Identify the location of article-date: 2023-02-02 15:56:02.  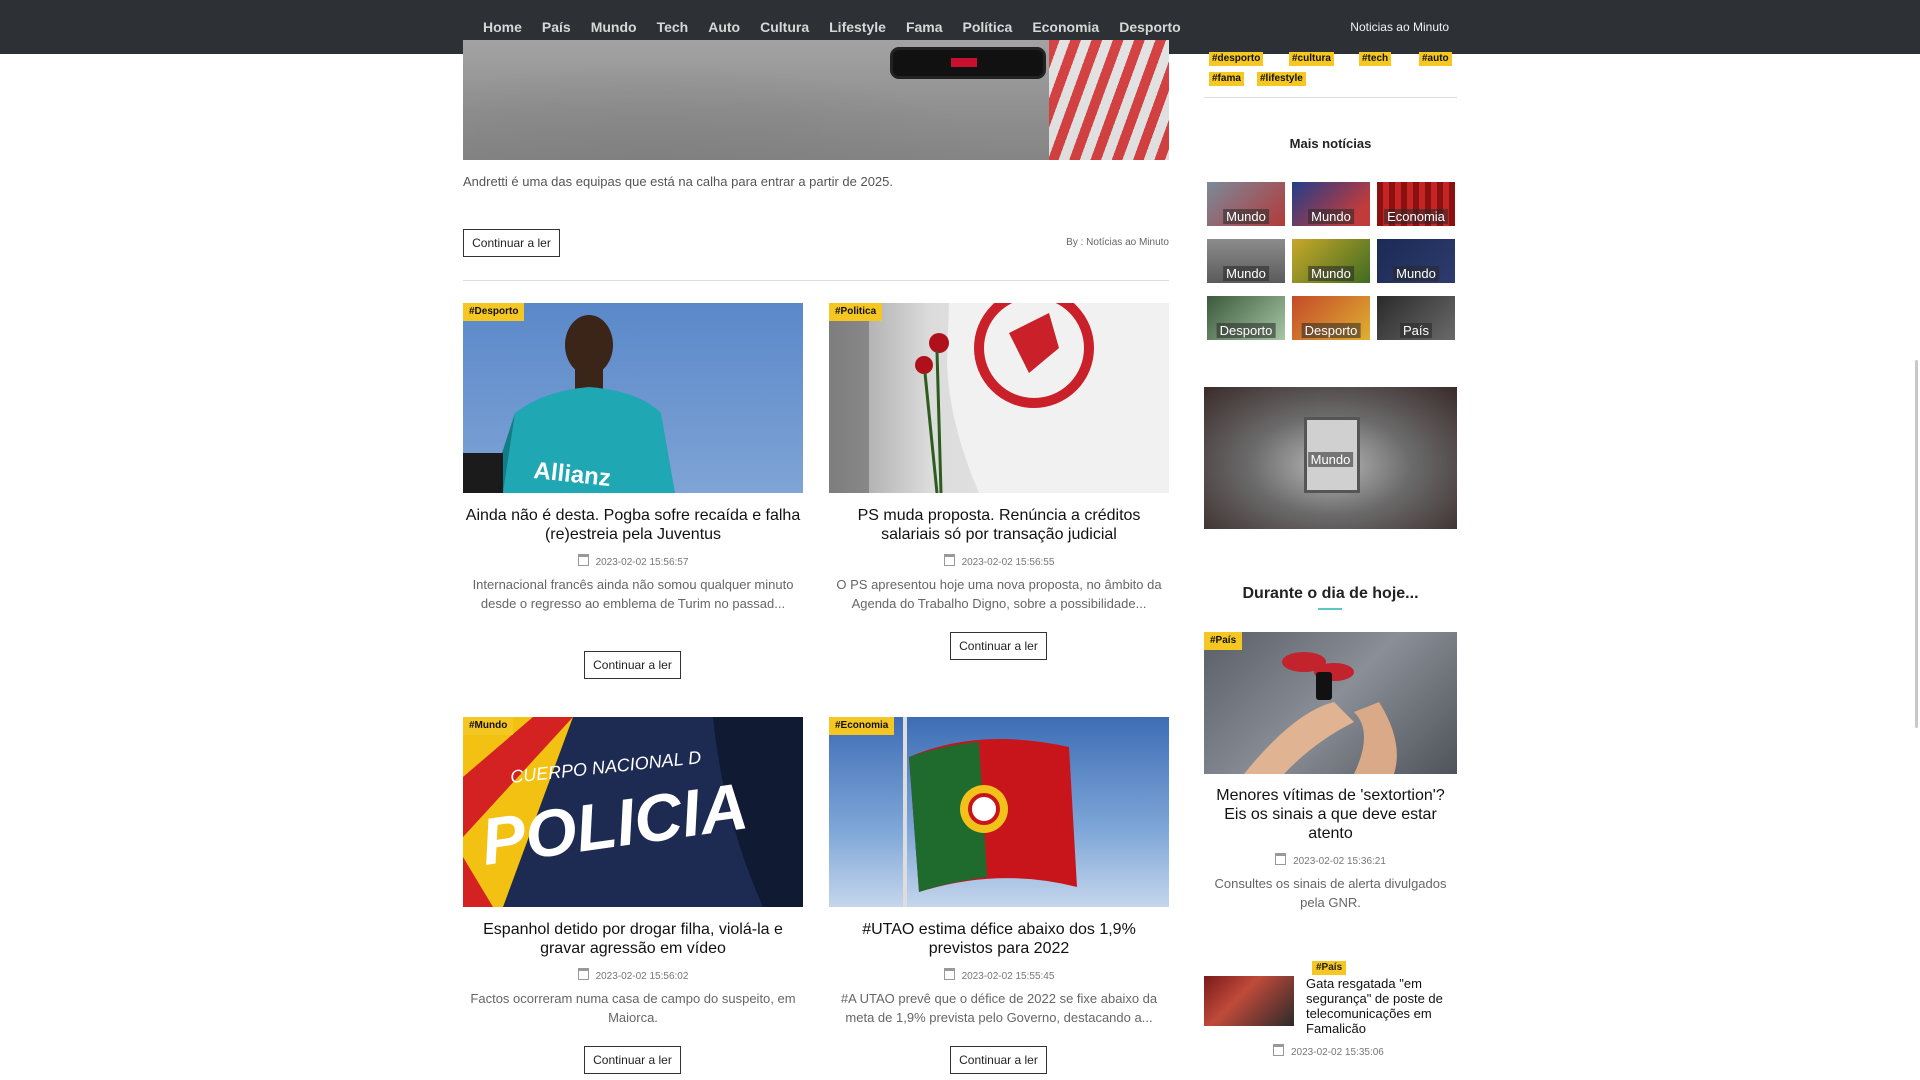
(633, 975).